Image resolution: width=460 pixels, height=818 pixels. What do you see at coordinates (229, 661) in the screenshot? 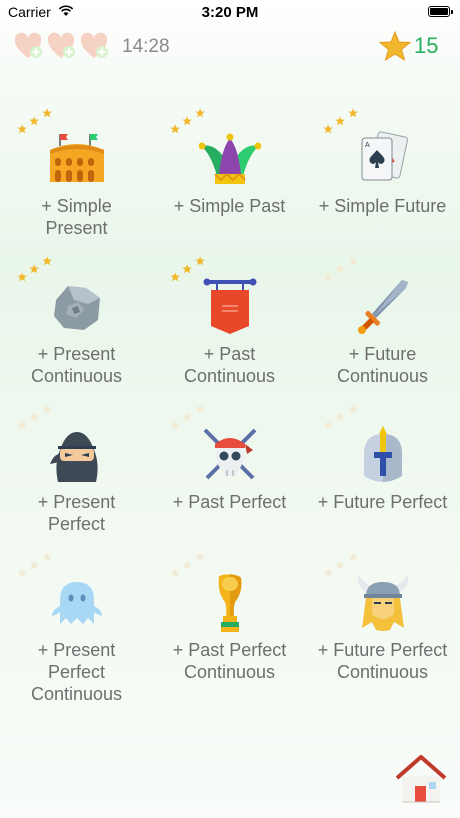
I see `lesson-label: + Past Perfect Continuous` at bounding box center [229, 661].